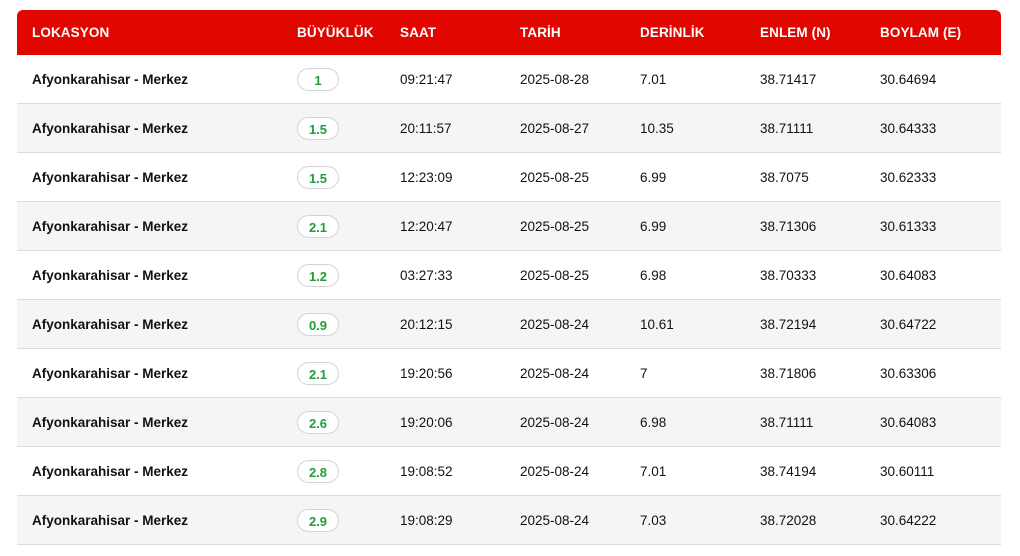 This screenshot has height=556, width=1020. Describe the element at coordinates (788, 520) in the screenshot. I see `latitude-cell: 38.72028` at that location.